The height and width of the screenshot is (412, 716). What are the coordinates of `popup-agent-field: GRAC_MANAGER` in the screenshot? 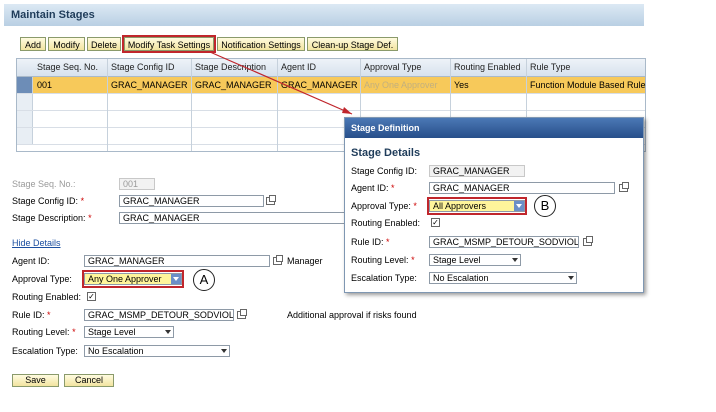 It's located at (522, 188).